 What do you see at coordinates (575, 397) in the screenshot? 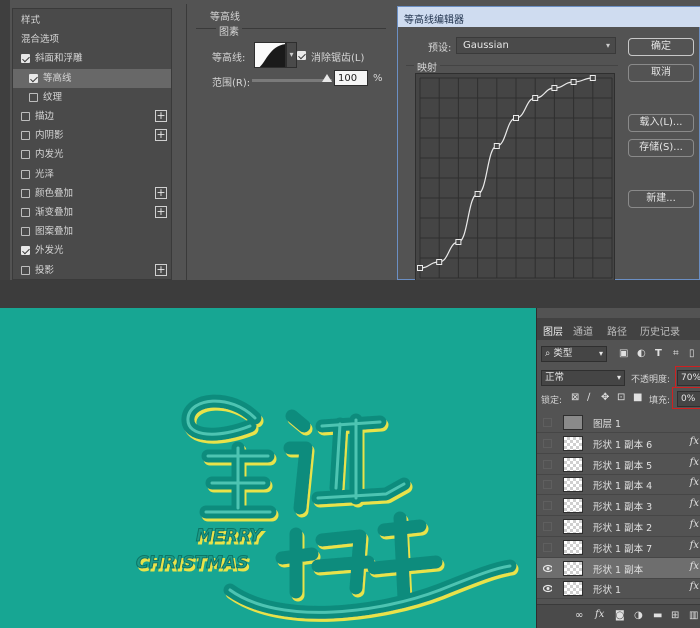
I see `lock-transparent-icon: ⊠` at bounding box center [575, 397].